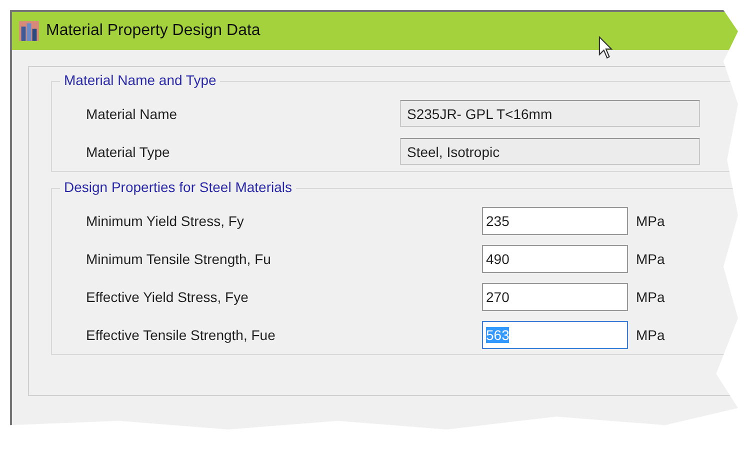  Describe the element at coordinates (555, 220) in the screenshot. I see `input-field: 235` at that location.